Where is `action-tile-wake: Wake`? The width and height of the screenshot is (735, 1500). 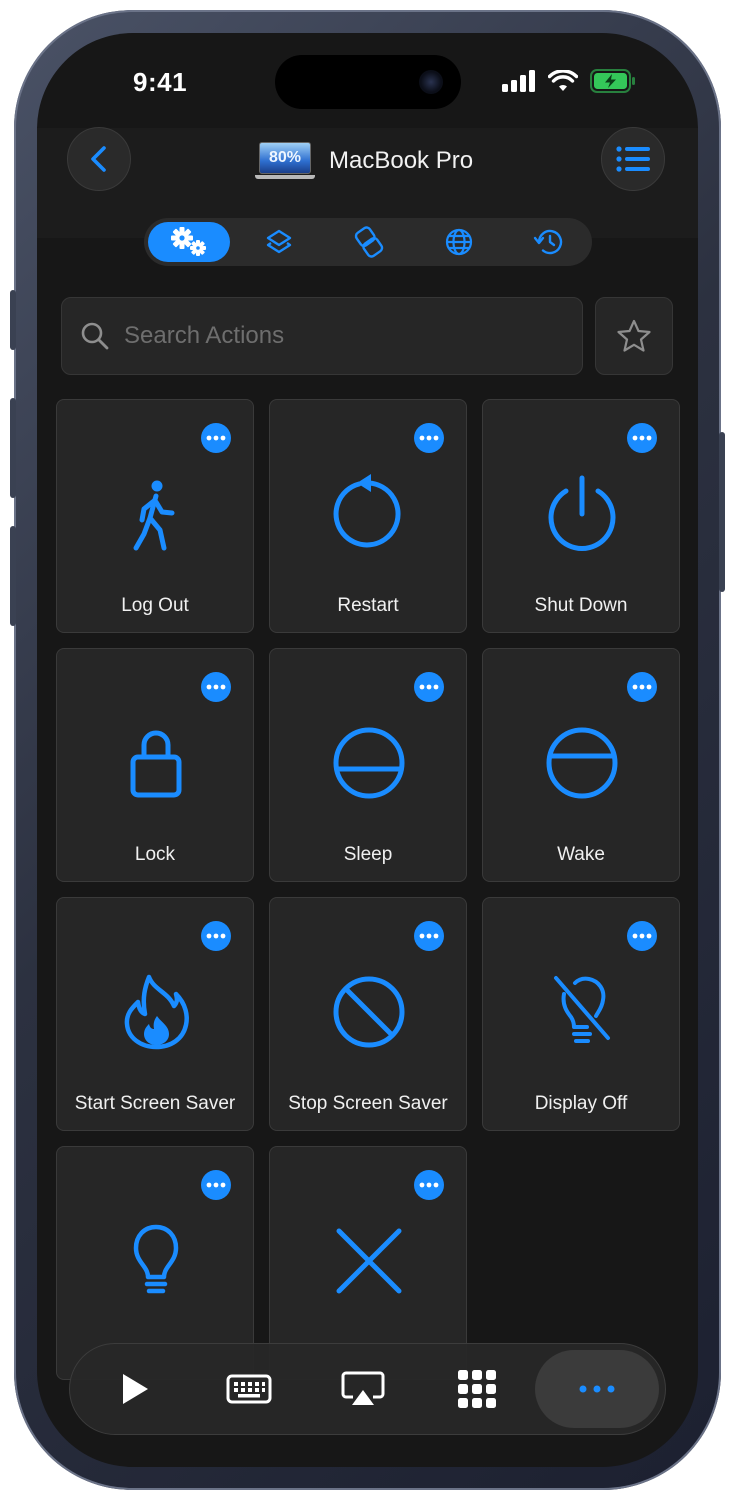 action-tile-wake: Wake is located at coordinates (581, 765).